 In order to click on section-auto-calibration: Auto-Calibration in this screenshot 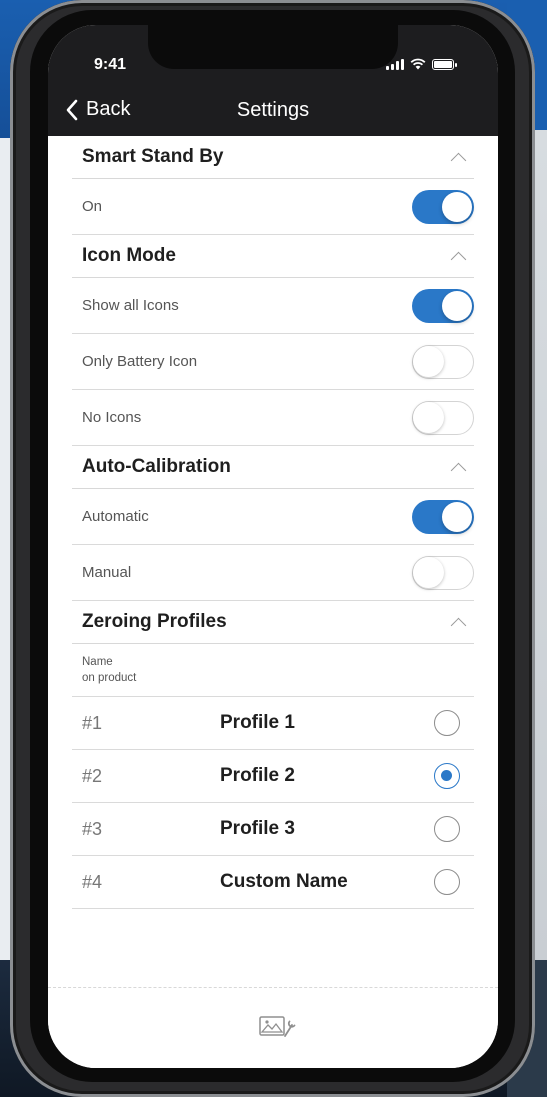, I will do `click(273, 467)`.